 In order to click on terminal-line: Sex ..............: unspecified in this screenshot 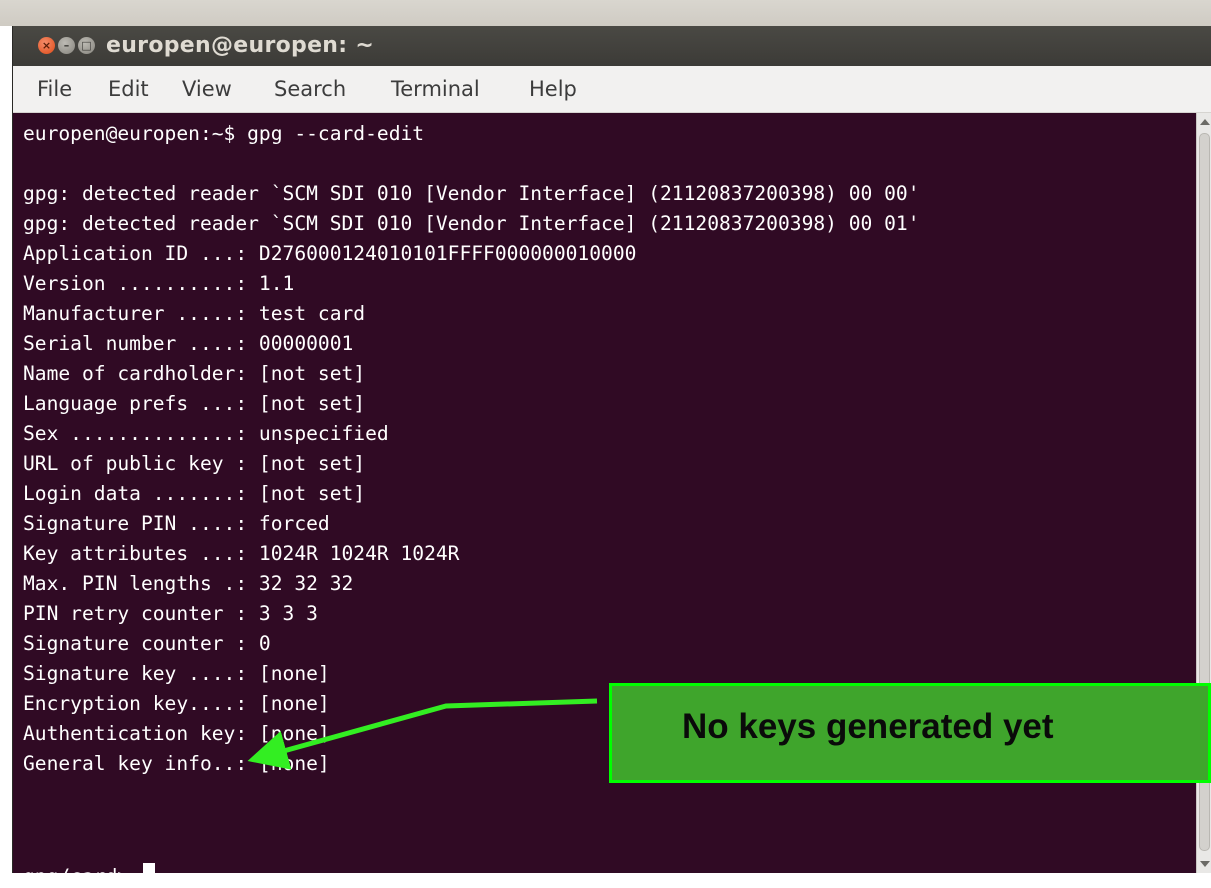, I will do `click(206, 433)`.